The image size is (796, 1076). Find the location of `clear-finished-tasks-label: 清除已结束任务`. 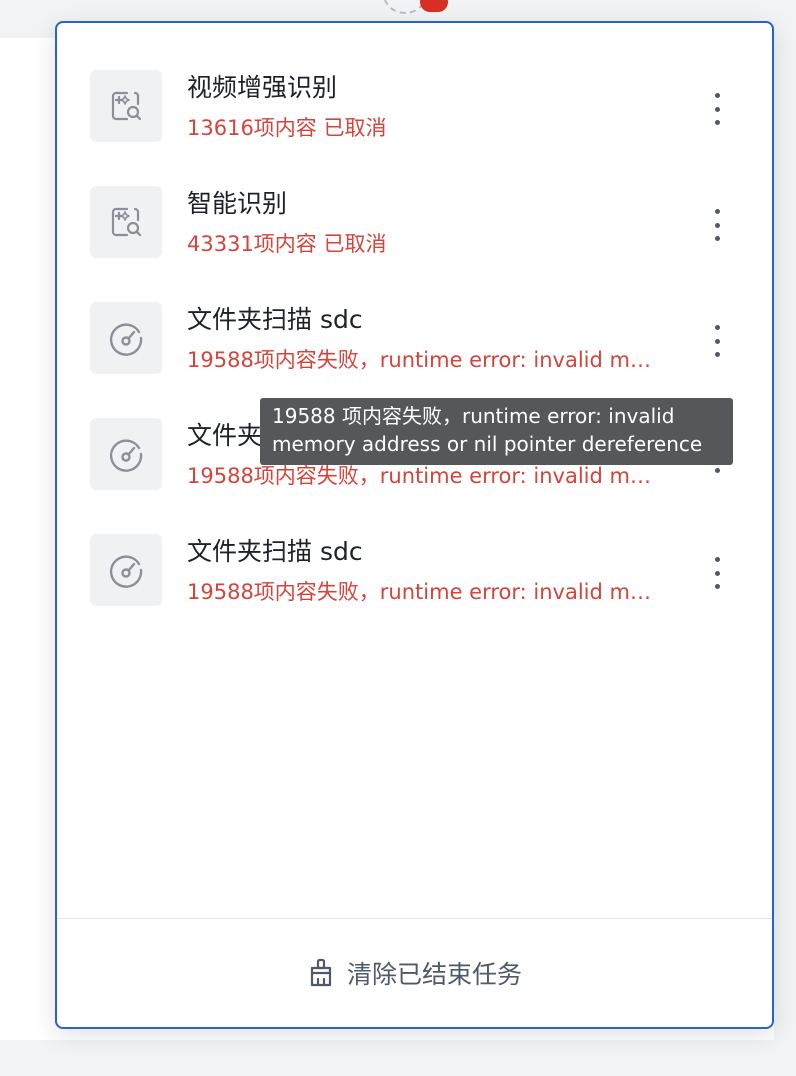

clear-finished-tasks-label: 清除已结束任务 is located at coordinates (434, 974).